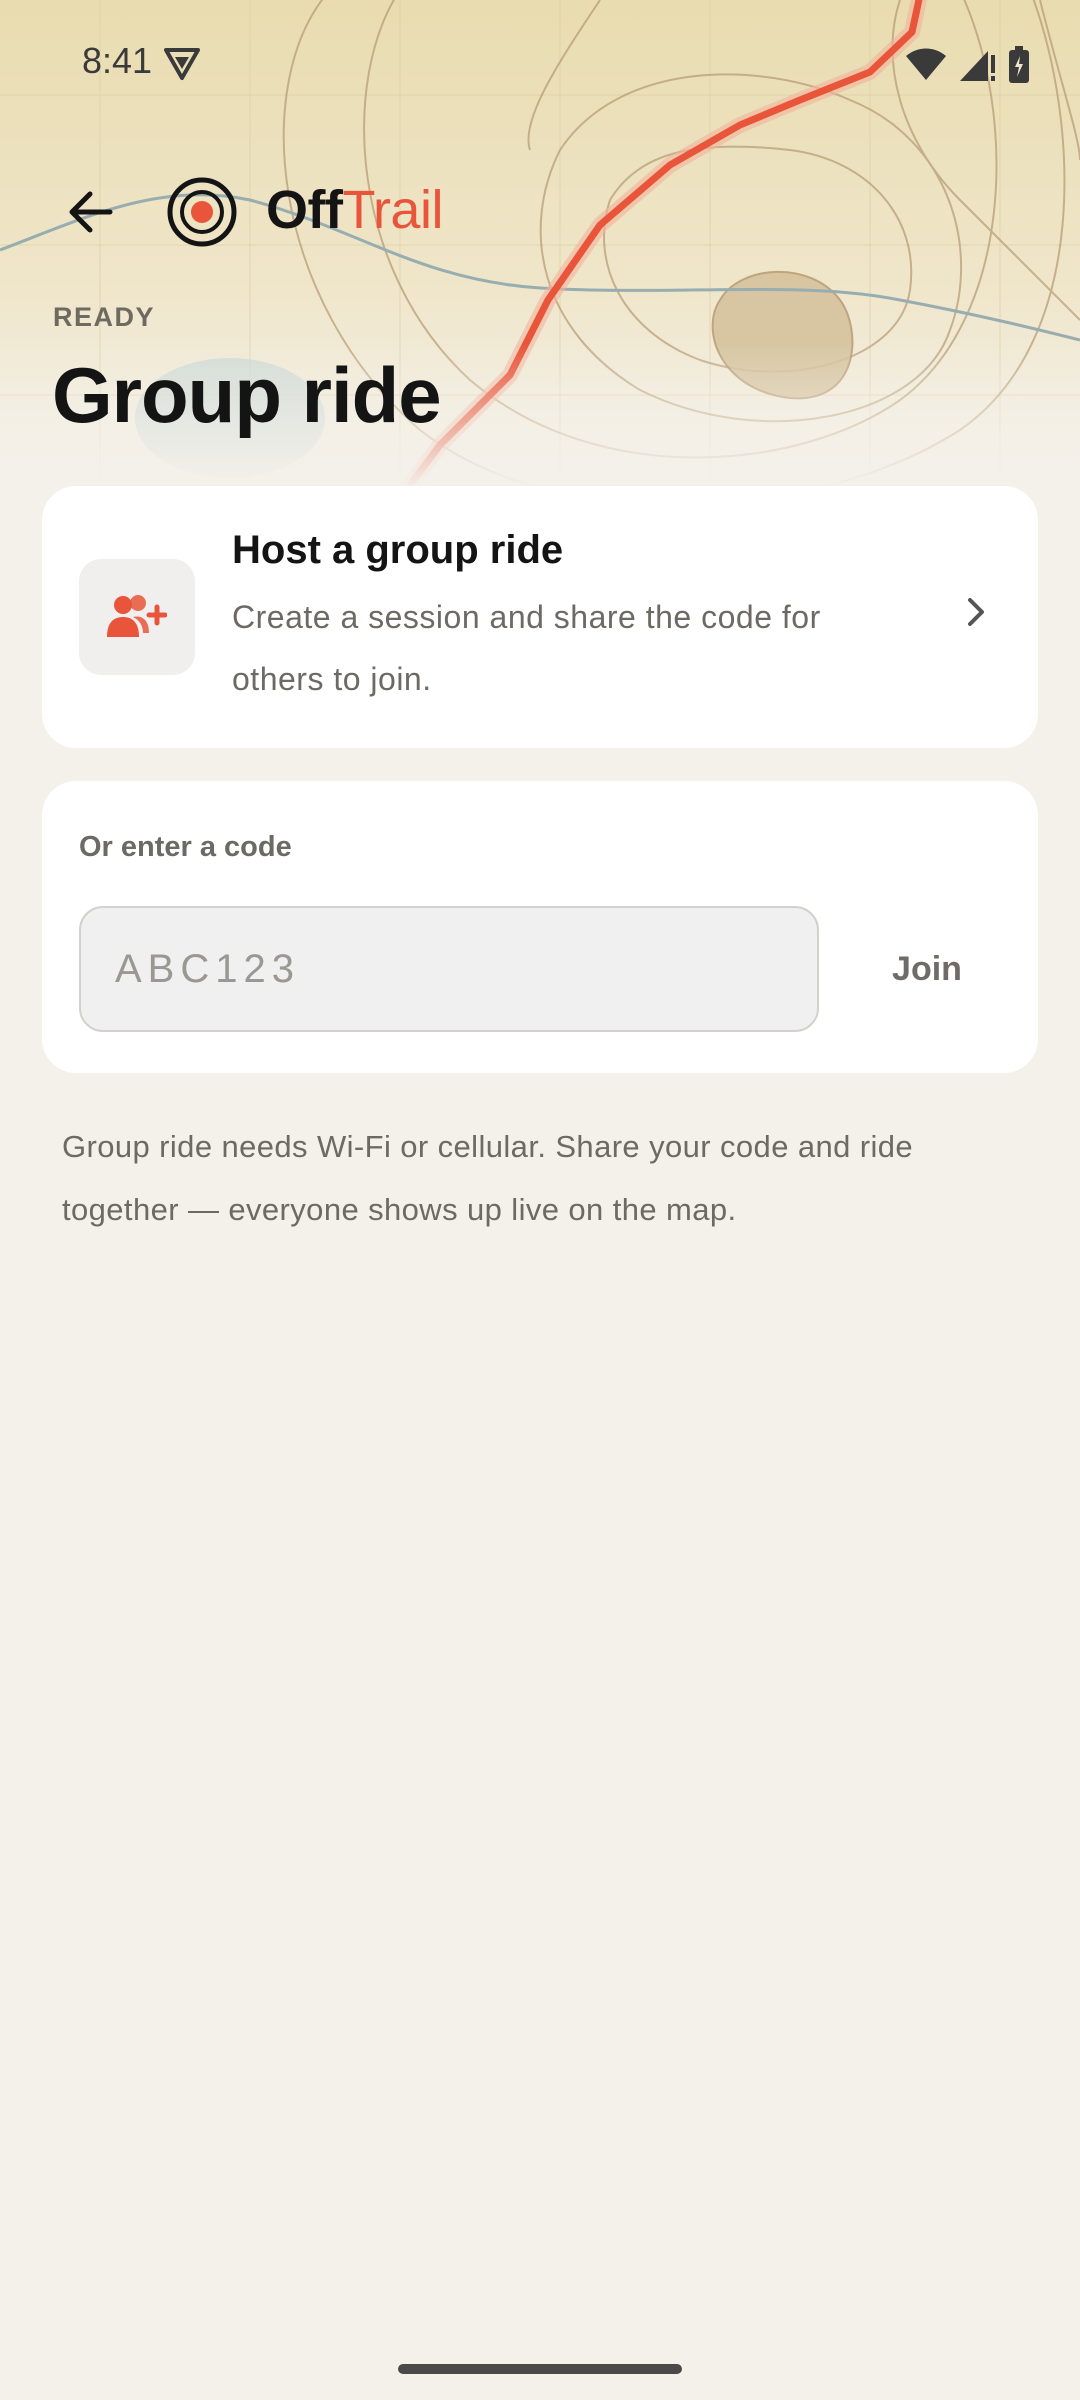 The width and height of the screenshot is (1080, 2400). I want to click on brand-wordmark: OffTrail, so click(354, 210).